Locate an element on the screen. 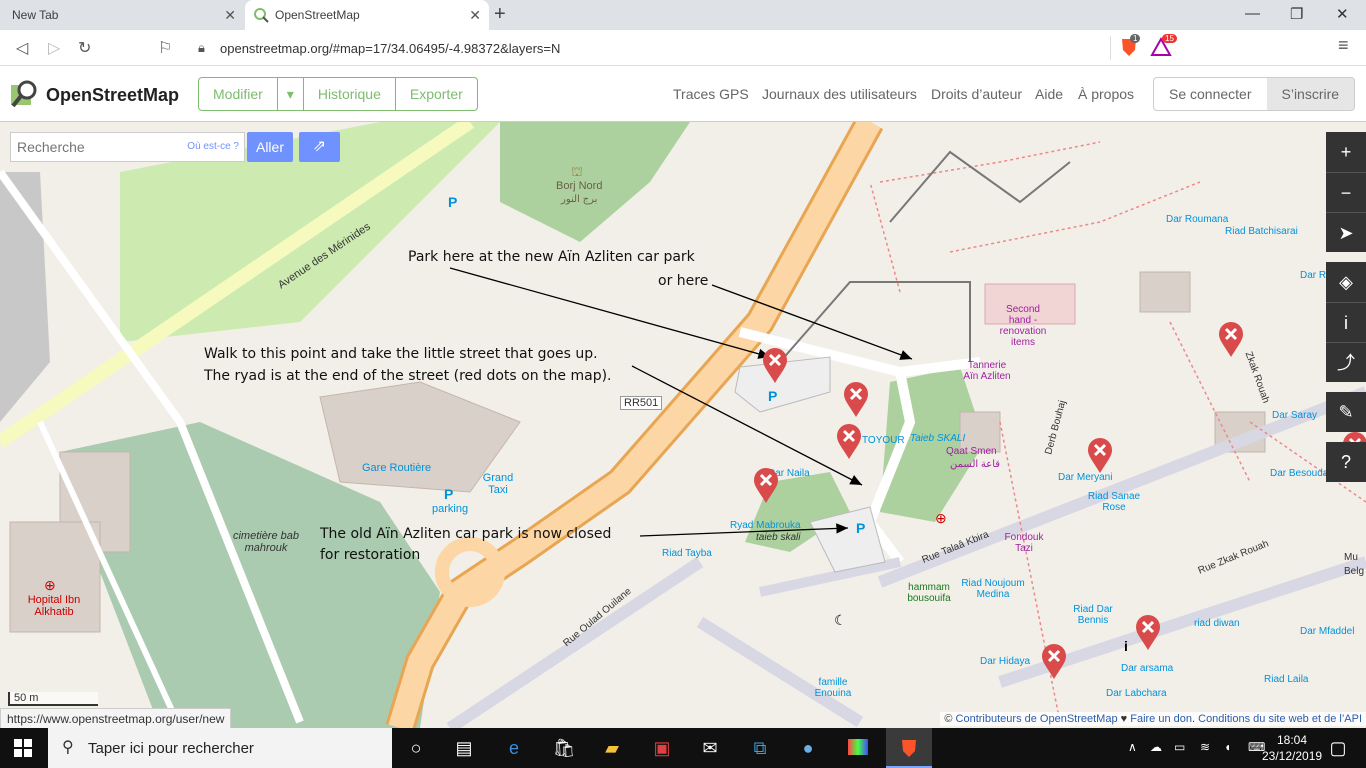 This screenshot has width=1366, height=768. gift-icon: ▣ is located at coordinates (662, 748).